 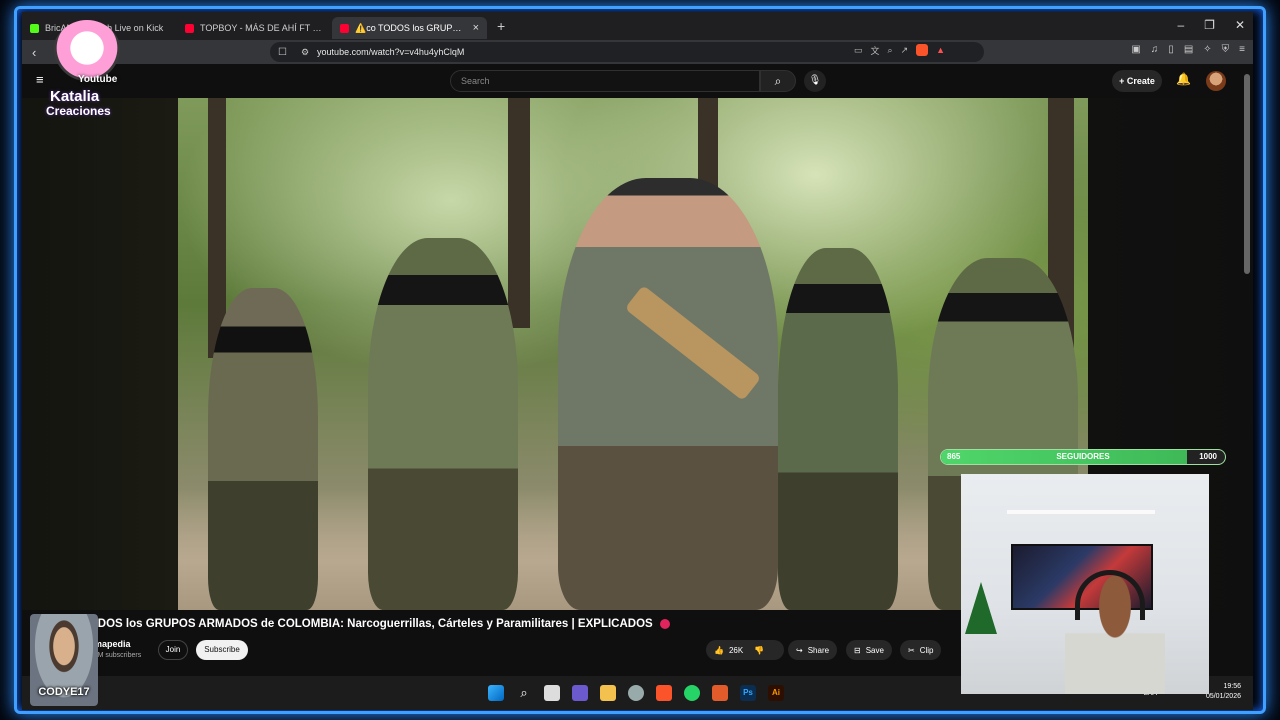 What do you see at coordinates (1223, 692) in the screenshot?
I see `system-clock: 19:56 05/01/2026` at bounding box center [1223, 692].